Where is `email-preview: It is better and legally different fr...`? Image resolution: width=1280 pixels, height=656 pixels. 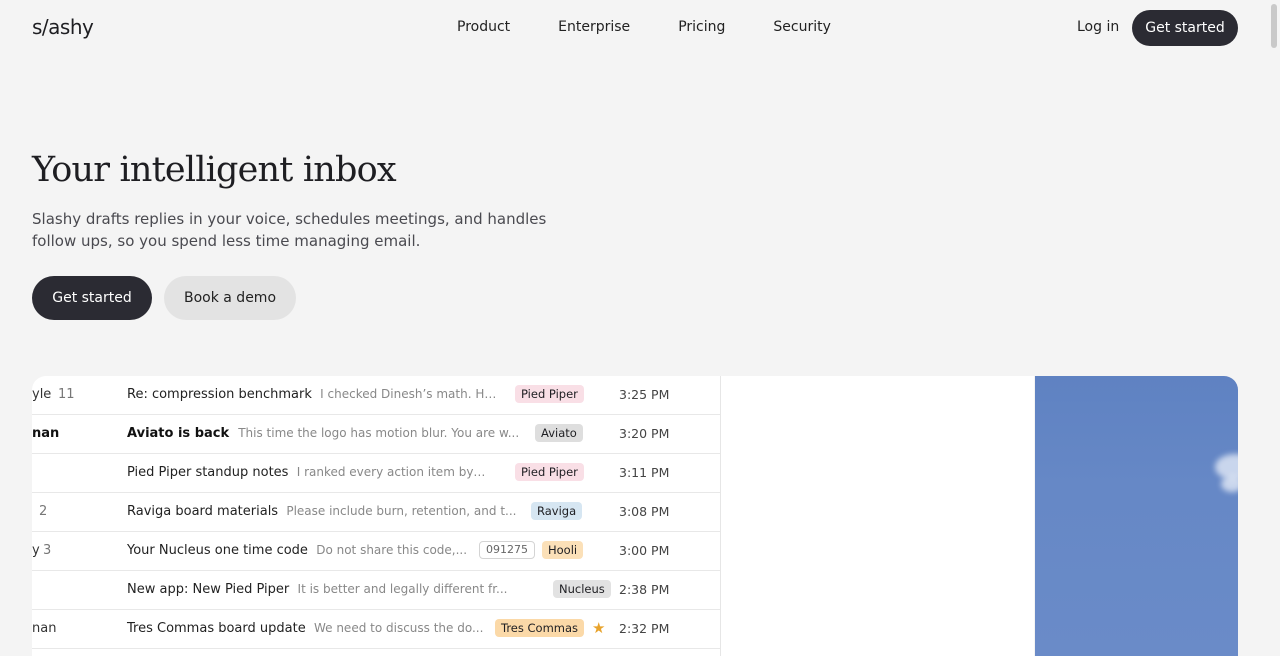
email-preview: It is better and legally different fr... is located at coordinates (402, 589).